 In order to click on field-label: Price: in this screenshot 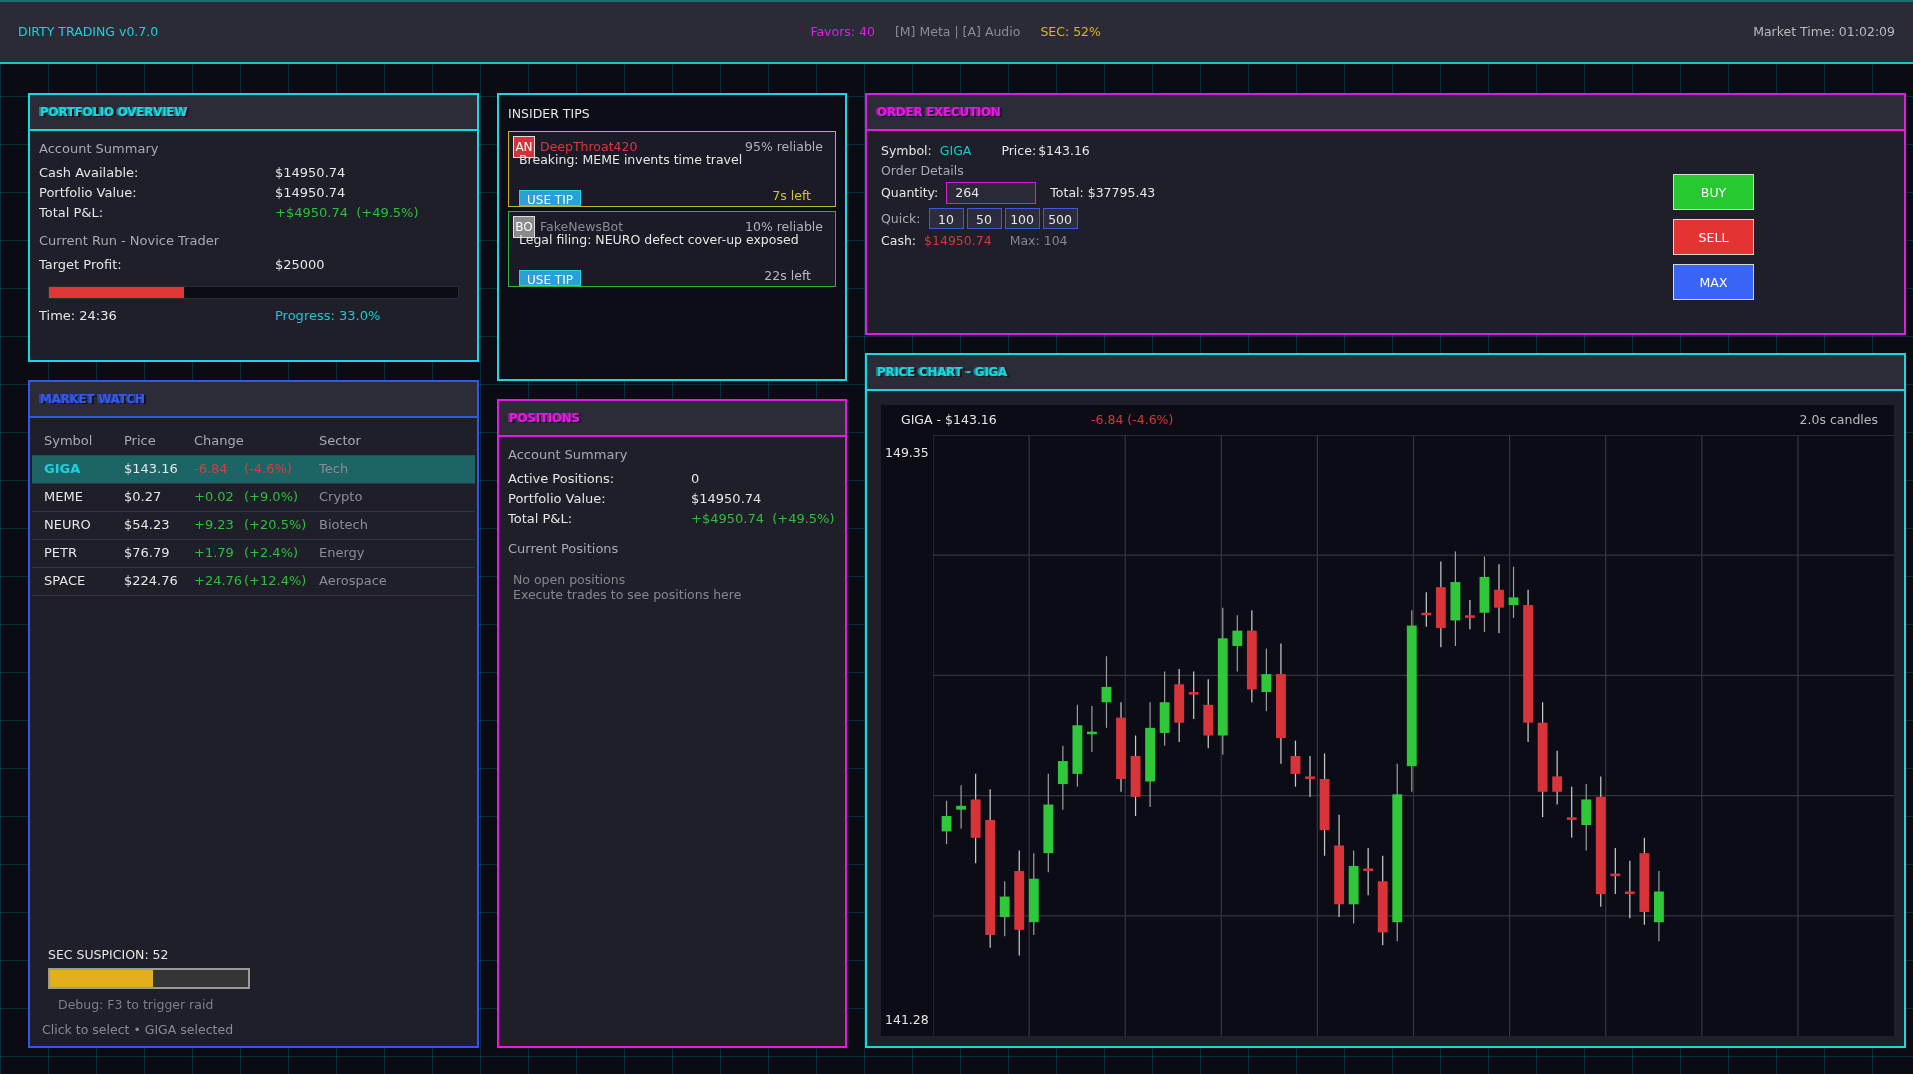, I will do `click(1019, 151)`.